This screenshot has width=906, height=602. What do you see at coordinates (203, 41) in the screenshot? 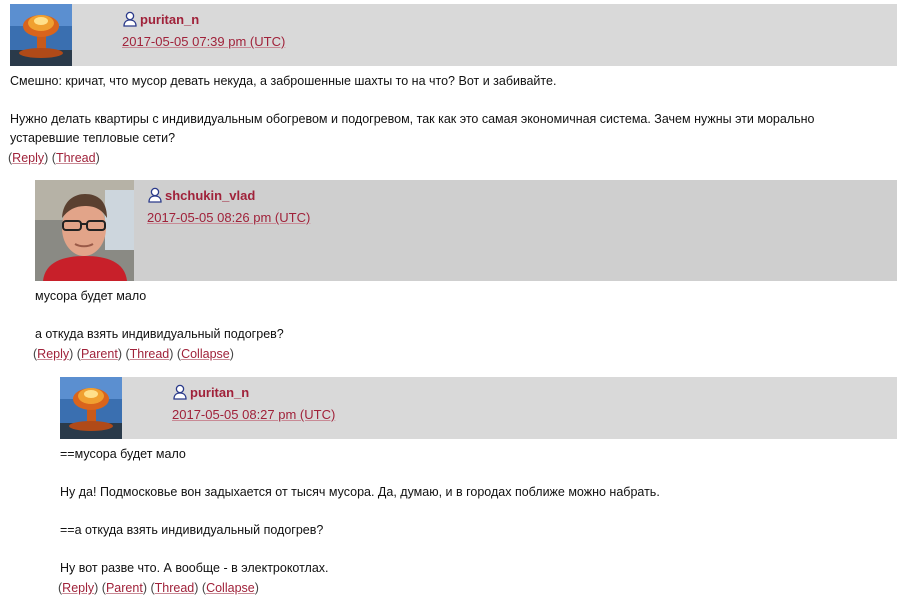
I see `comment-date-link: 2017-05-05 07:39 pm (UTC)` at bounding box center [203, 41].